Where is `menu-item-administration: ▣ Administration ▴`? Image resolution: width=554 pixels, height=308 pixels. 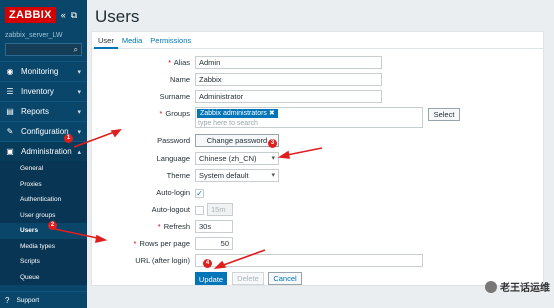
menu-item-administration: ▣ Administration ▴ is located at coordinates (43, 151).